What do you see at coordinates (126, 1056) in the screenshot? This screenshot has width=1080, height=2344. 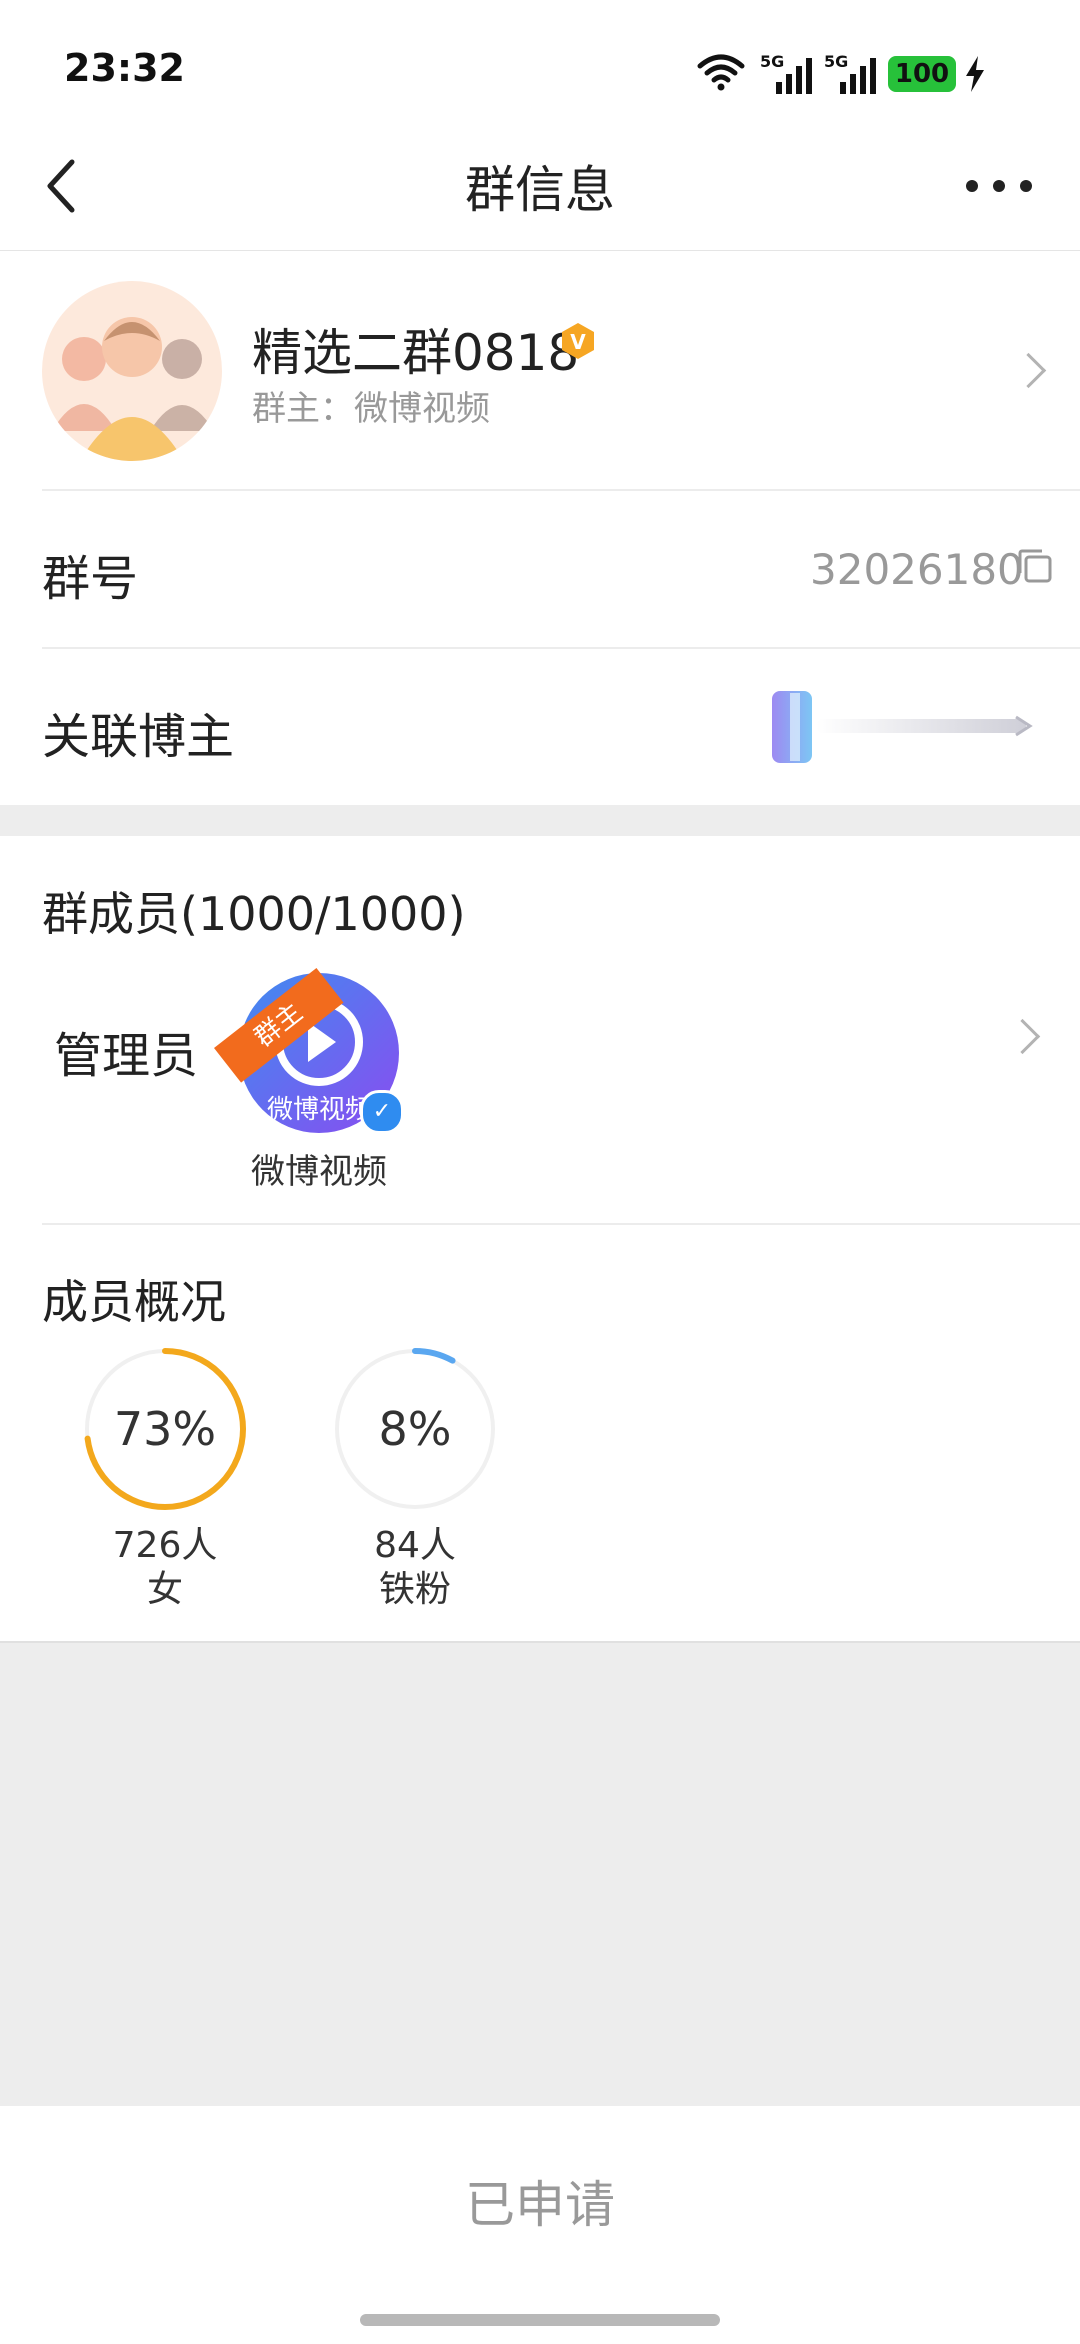 I see `admin-label: 管理员` at bounding box center [126, 1056].